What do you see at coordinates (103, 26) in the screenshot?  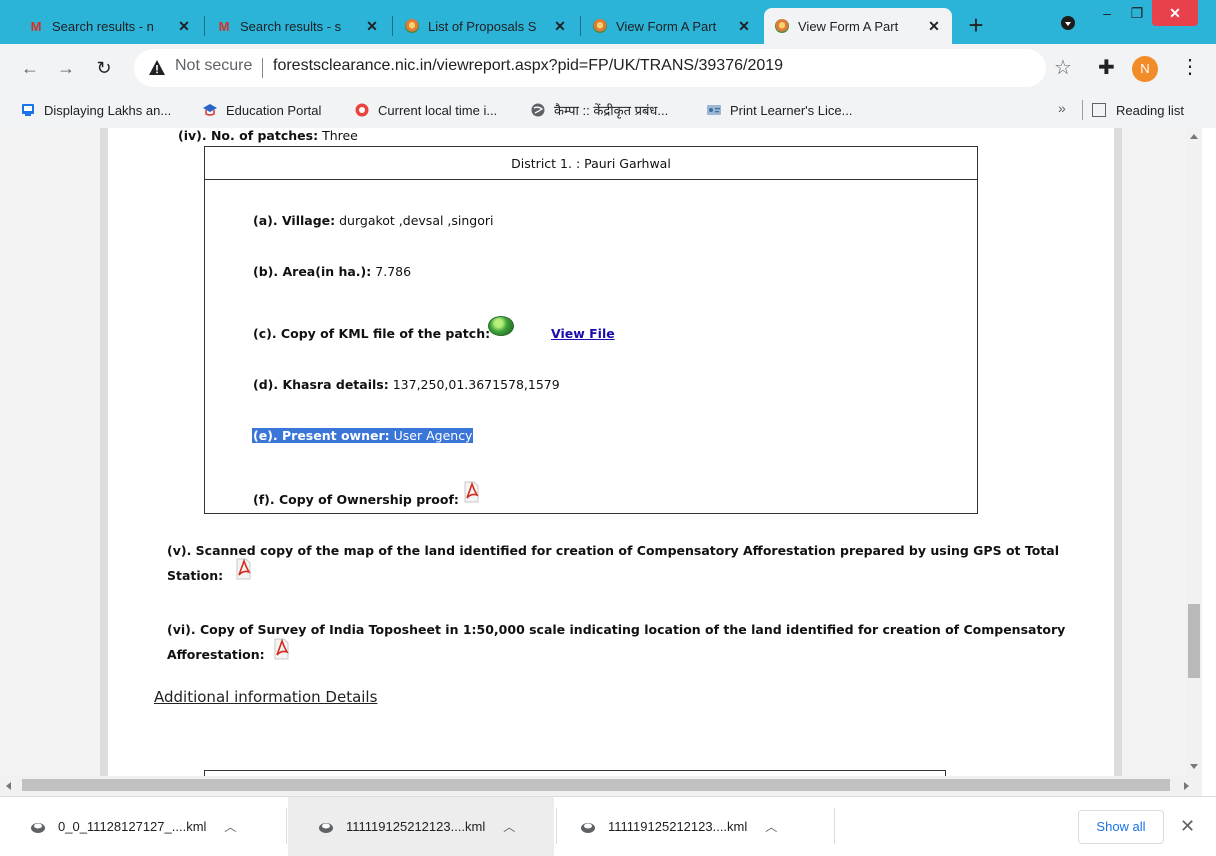 I see `tab-title: Search results - n` at bounding box center [103, 26].